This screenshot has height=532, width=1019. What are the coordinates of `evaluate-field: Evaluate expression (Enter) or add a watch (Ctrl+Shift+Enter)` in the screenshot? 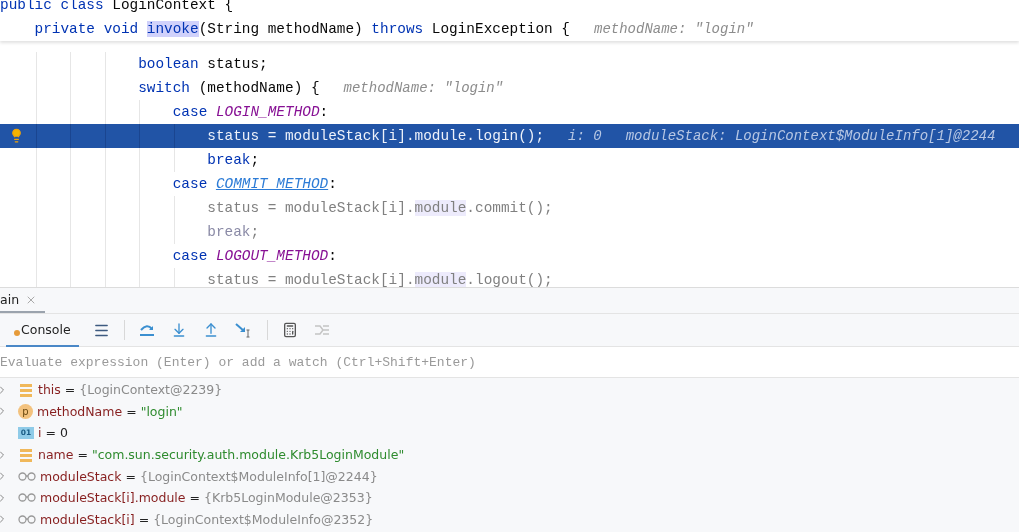 It's located at (509, 362).